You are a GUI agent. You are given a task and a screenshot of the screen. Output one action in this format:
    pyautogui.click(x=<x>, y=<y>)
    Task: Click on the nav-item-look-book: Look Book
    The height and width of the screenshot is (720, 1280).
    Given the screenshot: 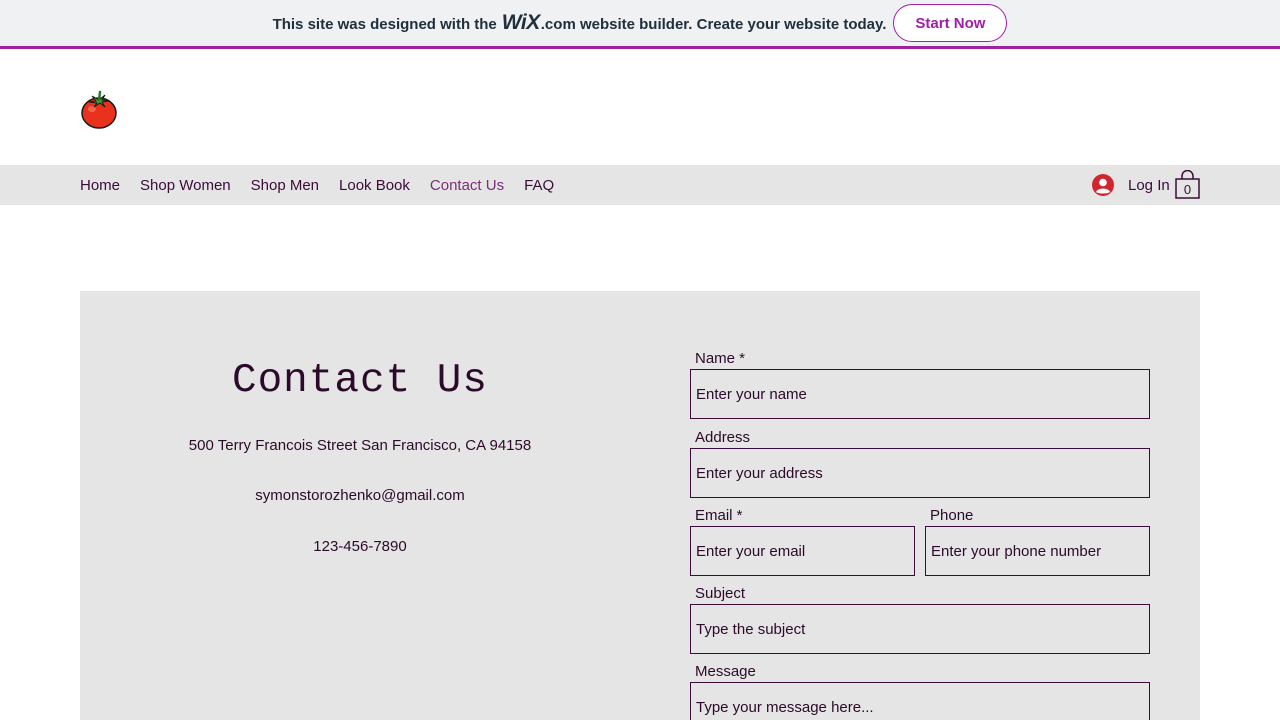 What is the action you would take?
    pyautogui.click(x=374, y=185)
    